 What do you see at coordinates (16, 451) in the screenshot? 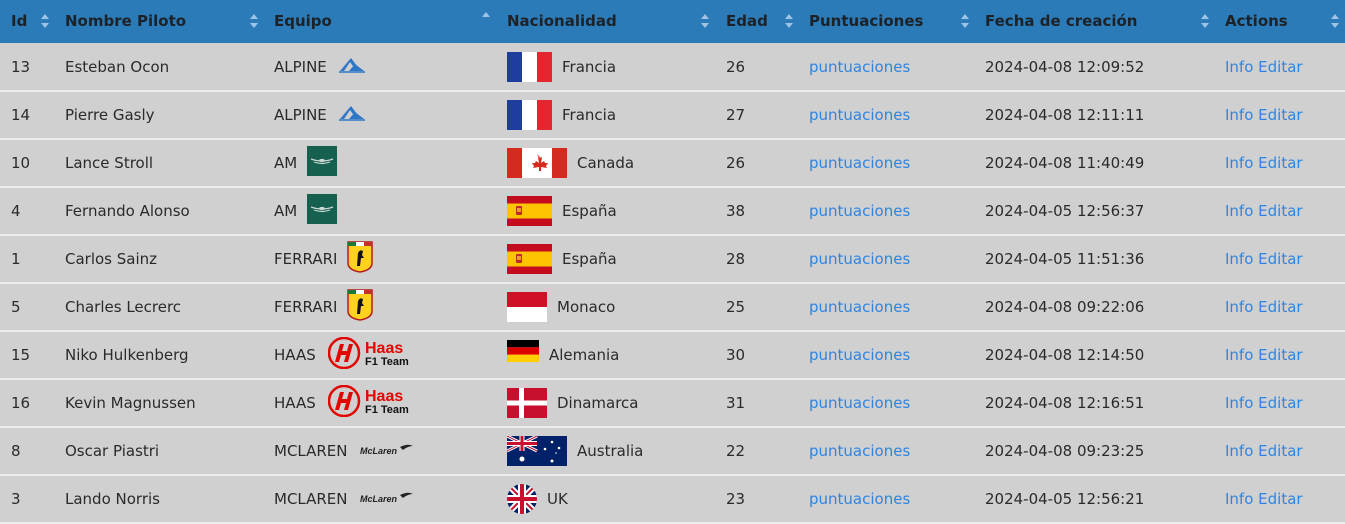
I see `pilot-id: 8` at bounding box center [16, 451].